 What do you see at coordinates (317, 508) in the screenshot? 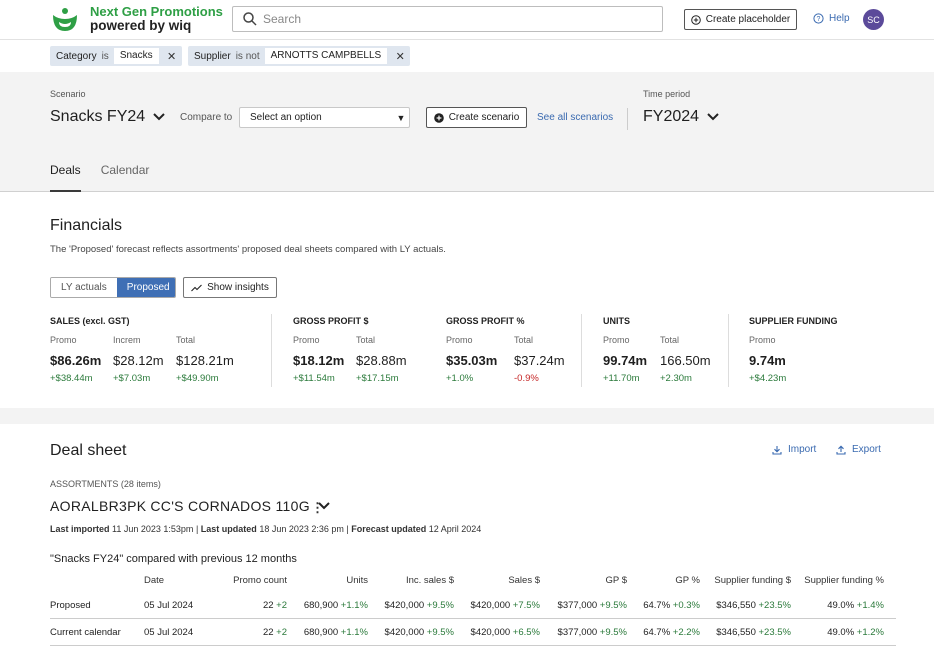
I see `more-options-icon: ⋮` at bounding box center [317, 508].